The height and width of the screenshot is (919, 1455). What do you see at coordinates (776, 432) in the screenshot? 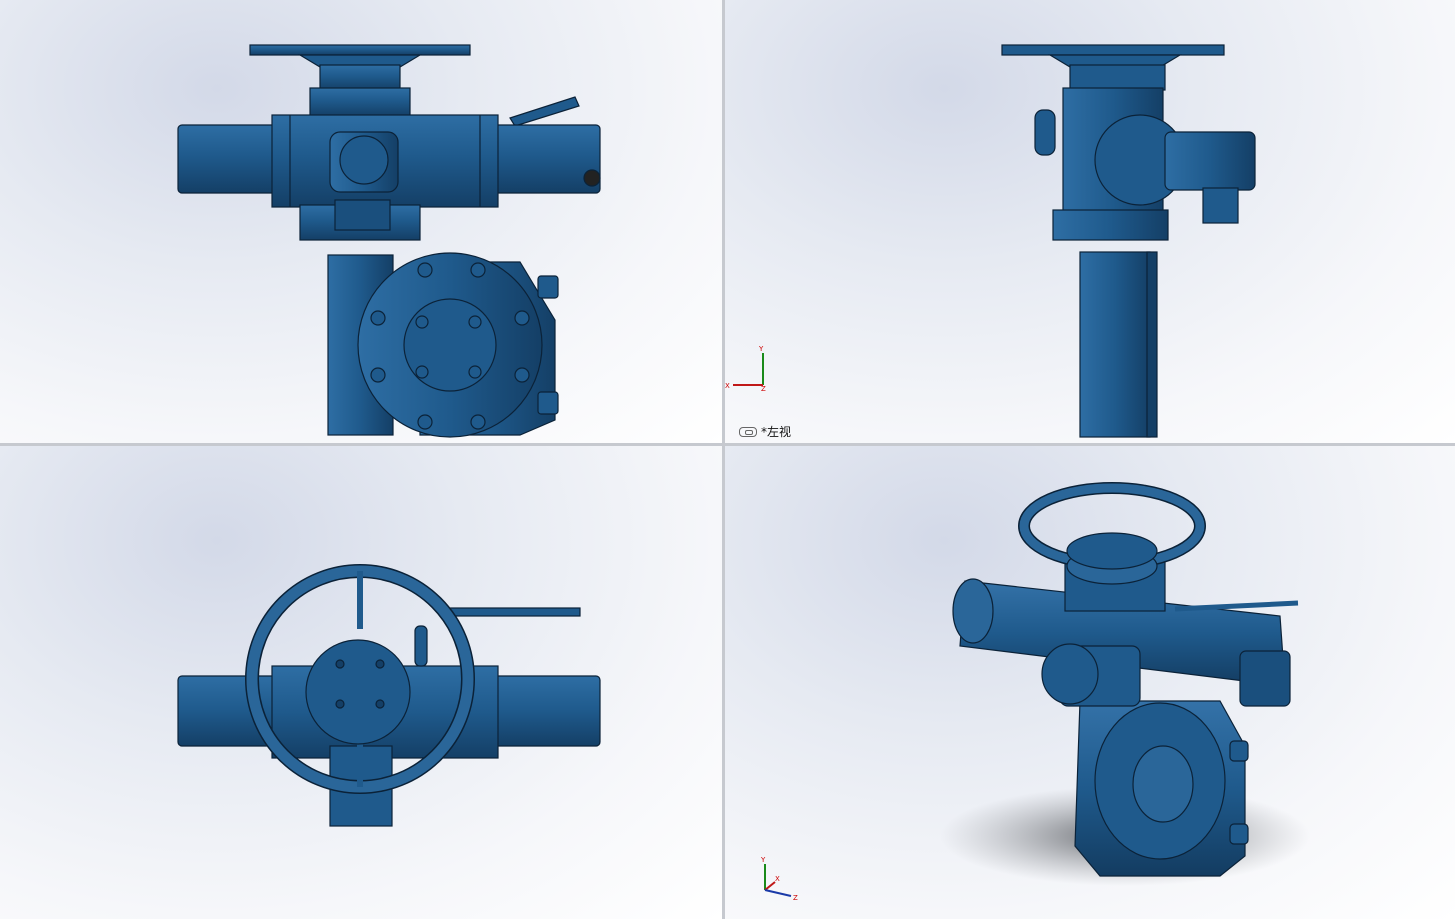
I see `view-name-text: *左视` at bounding box center [776, 432].